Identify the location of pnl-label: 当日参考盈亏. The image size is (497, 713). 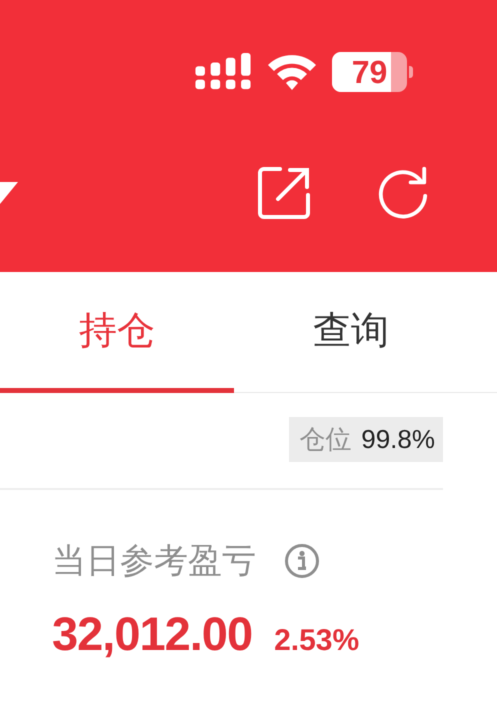
(154, 561).